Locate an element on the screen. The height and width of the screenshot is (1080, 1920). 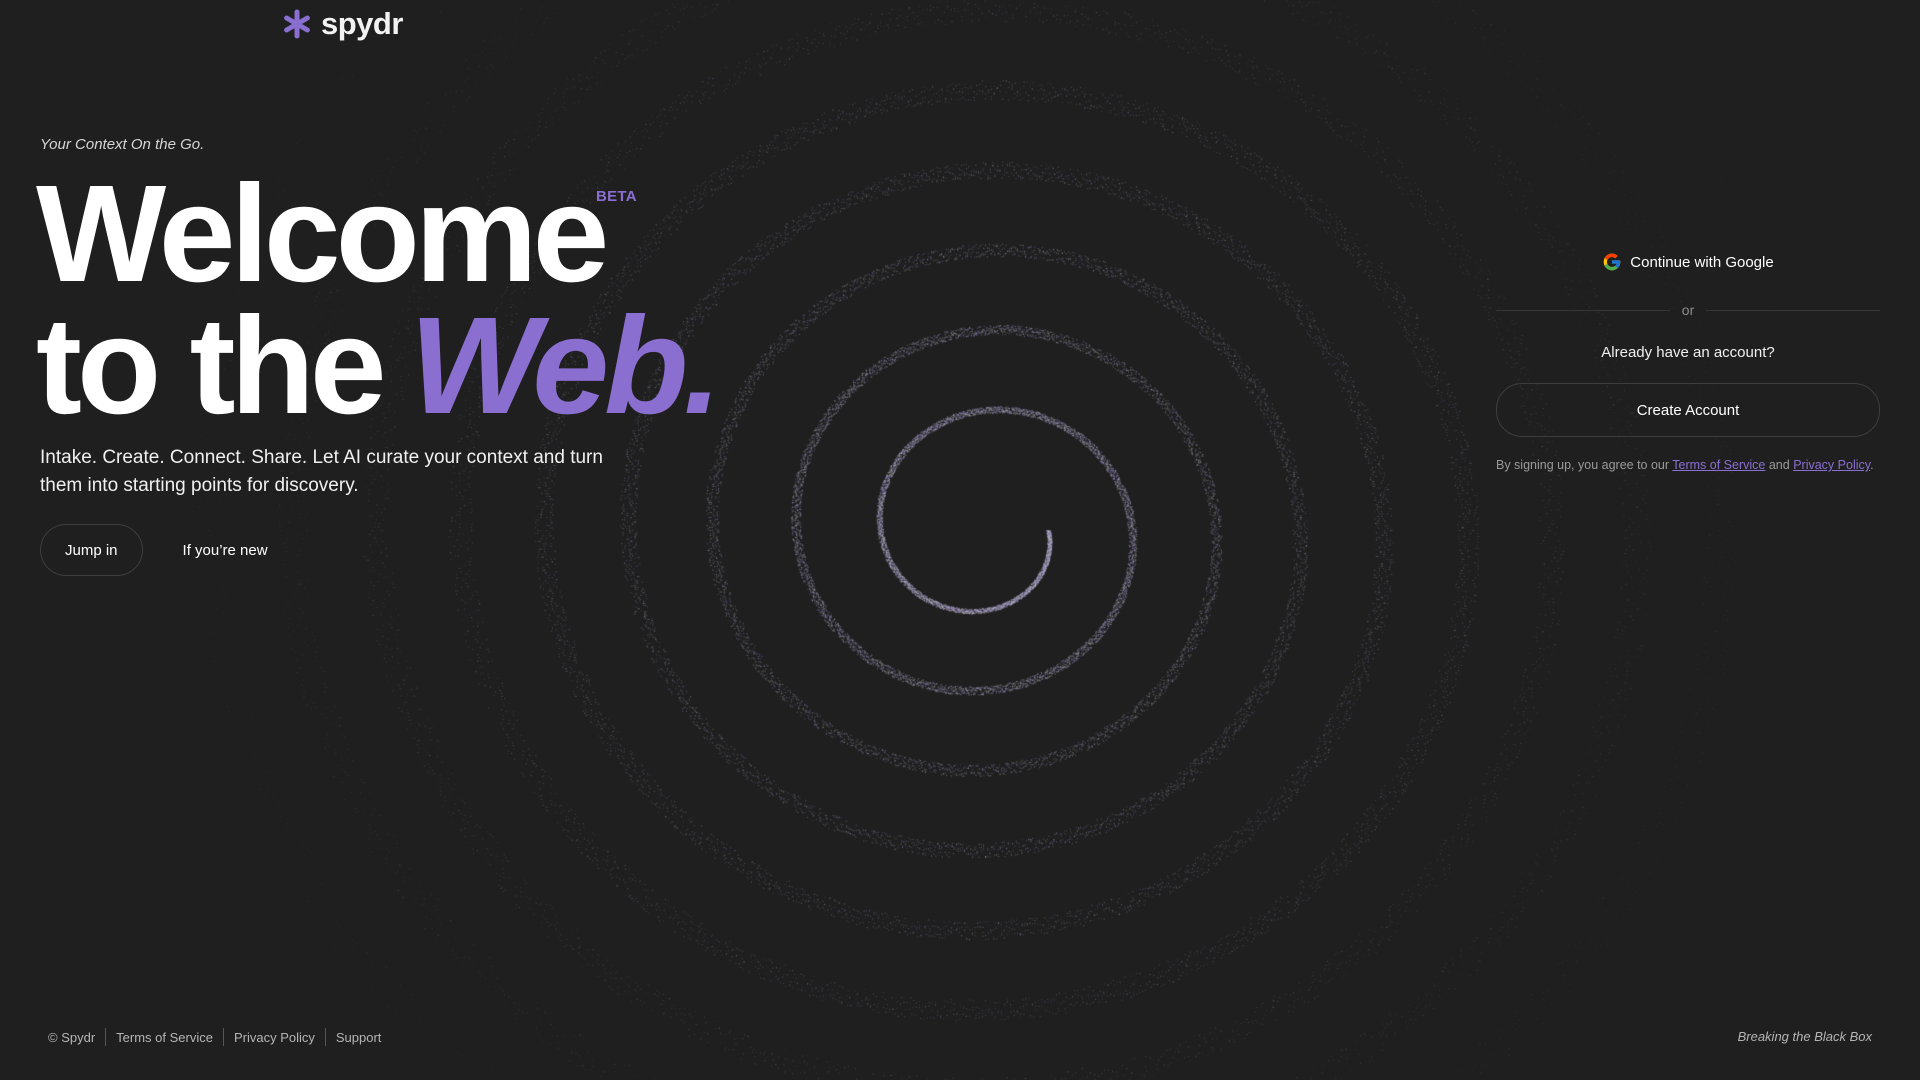
google-button-label: Continue with Google is located at coordinates (1702, 262).